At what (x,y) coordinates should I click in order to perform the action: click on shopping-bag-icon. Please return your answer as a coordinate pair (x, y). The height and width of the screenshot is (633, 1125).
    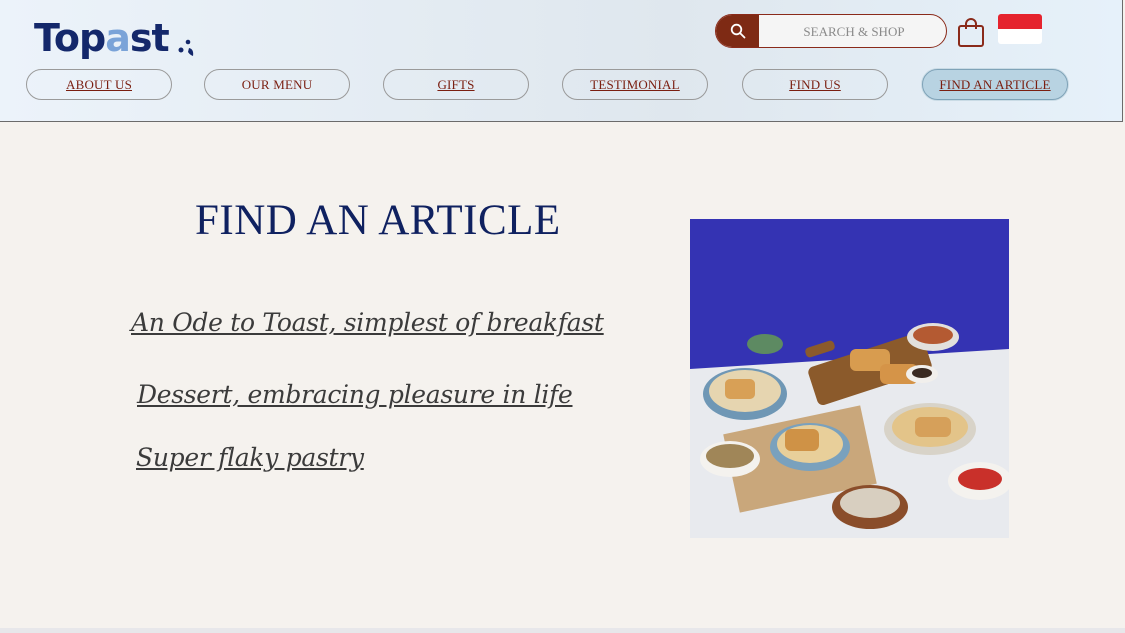
    Looking at the image, I should click on (971, 32).